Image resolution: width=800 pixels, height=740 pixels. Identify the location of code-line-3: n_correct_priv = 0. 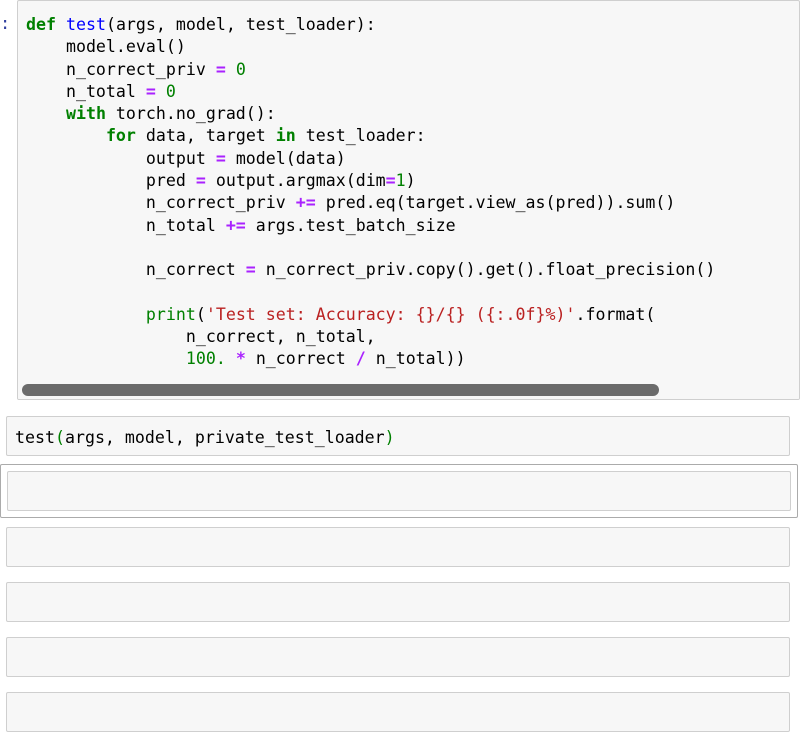
(136, 69).